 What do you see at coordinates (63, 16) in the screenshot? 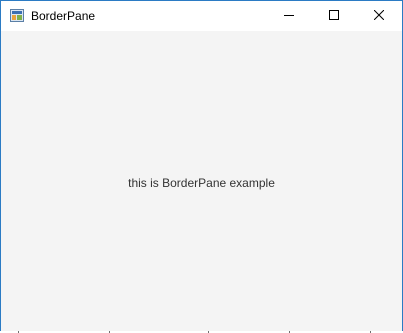
I see `window-title: BorderPane` at bounding box center [63, 16].